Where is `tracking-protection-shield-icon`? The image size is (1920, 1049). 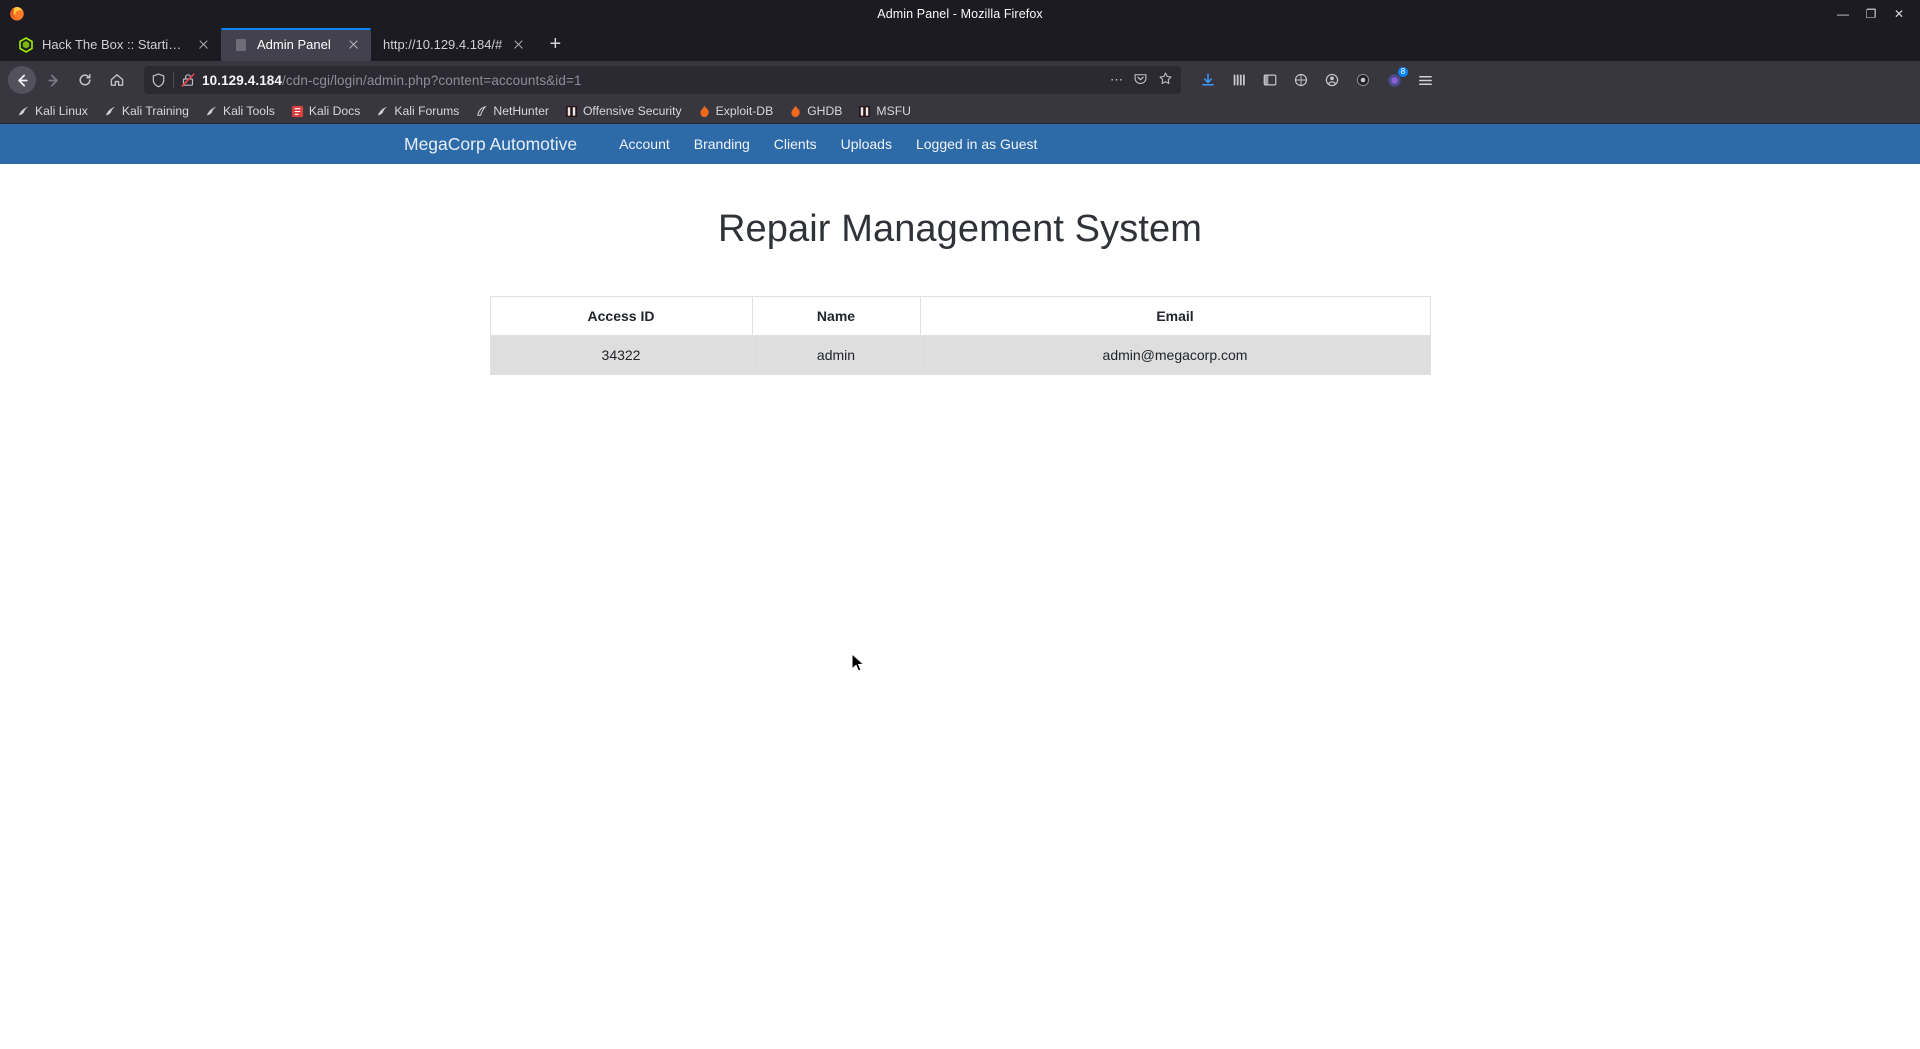
tracking-protection-shield-icon is located at coordinates (158, 80).